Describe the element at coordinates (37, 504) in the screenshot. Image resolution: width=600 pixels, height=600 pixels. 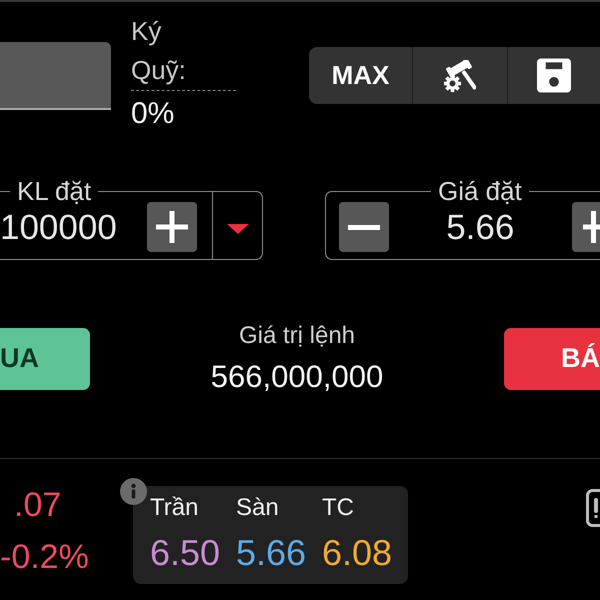
I see `last-price: .07` at that location.